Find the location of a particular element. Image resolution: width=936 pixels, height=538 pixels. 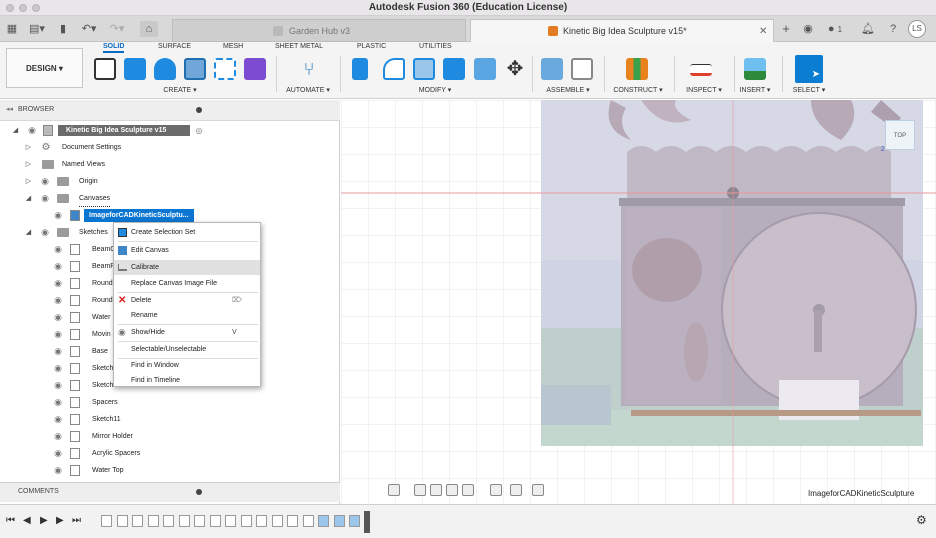

shell-icon is located at coordinates (454, 69).